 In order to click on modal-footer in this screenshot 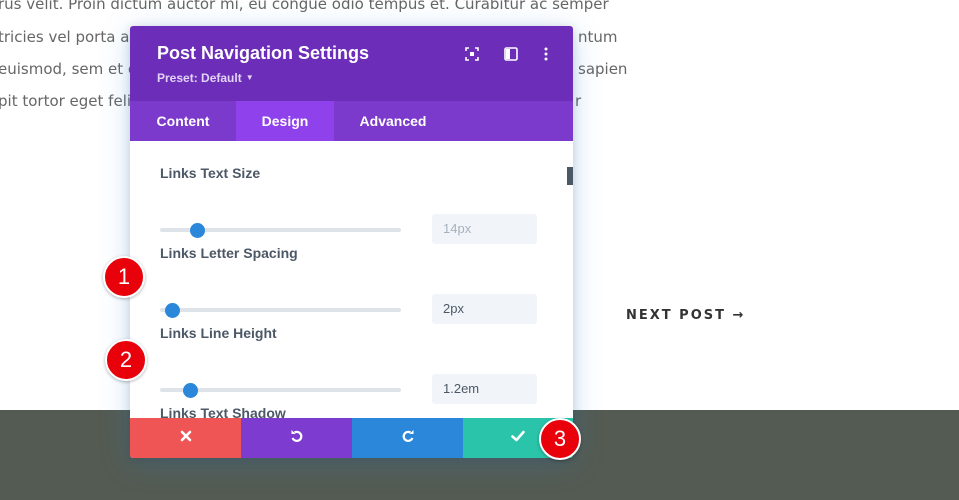, I will do `click(351, 438)`.